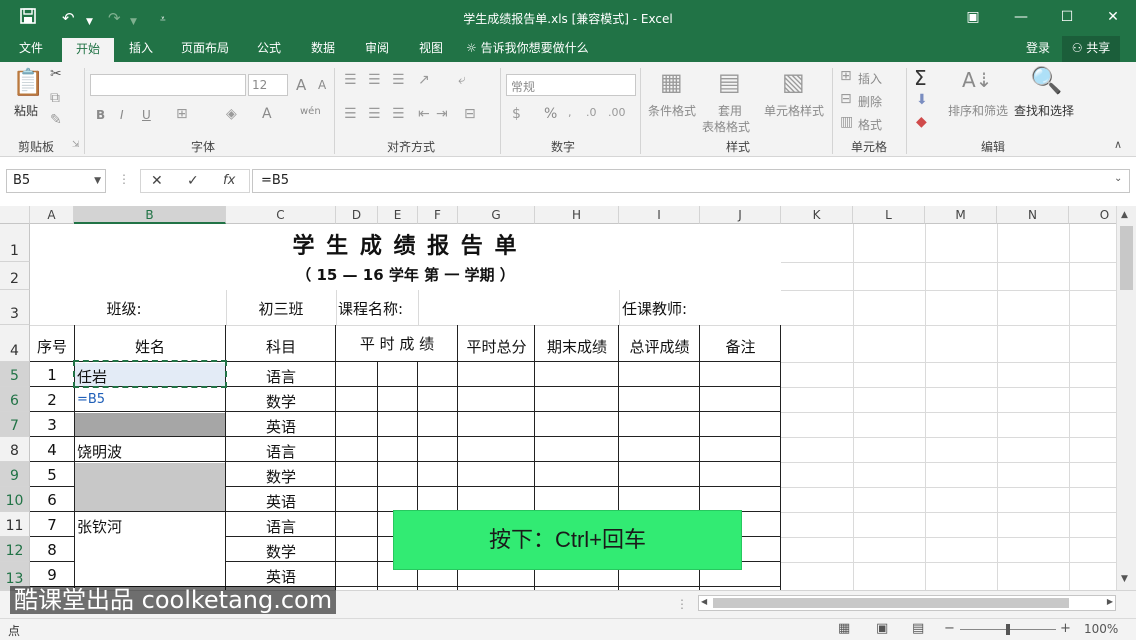  What do you see at coordinates (15, 424) in the screenshot?
I see `row-header: 7` at bounding box center [15, 424].